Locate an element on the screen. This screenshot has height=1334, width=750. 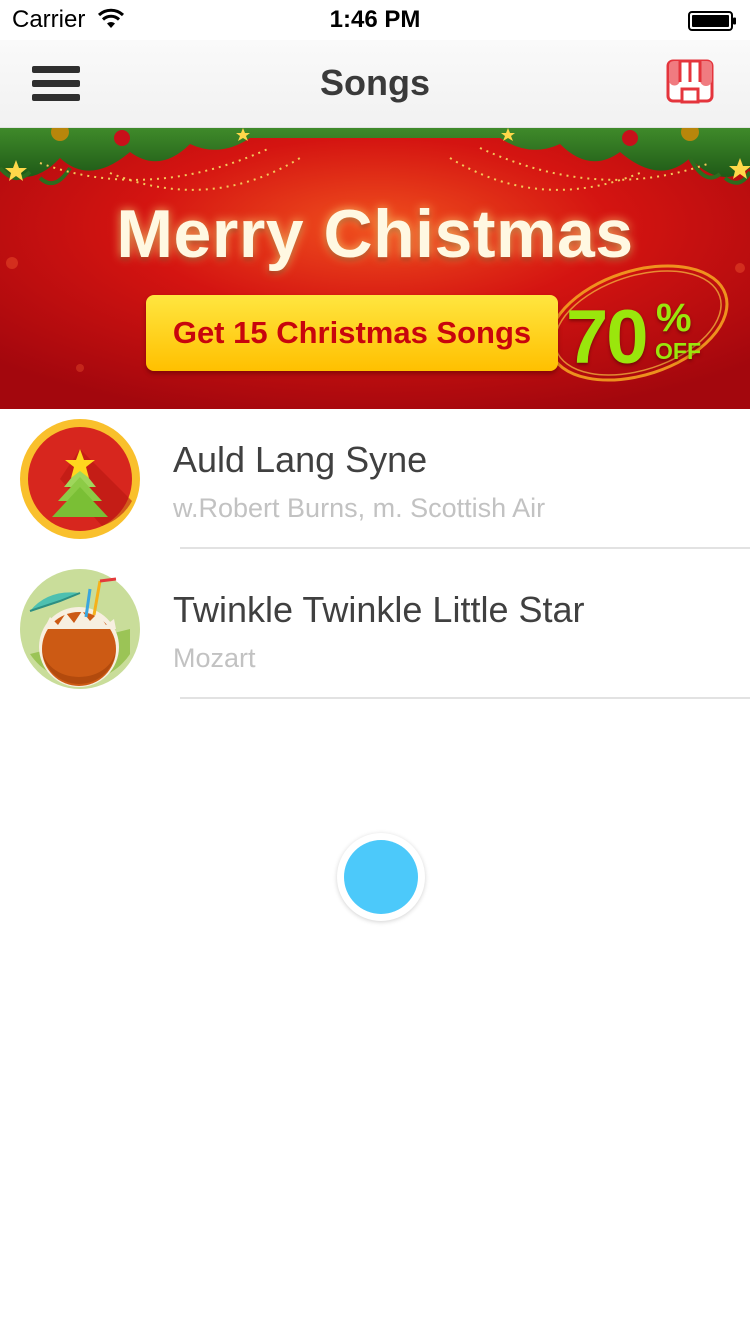
discount-percent-sign: % is located at coordinates (674, 318).